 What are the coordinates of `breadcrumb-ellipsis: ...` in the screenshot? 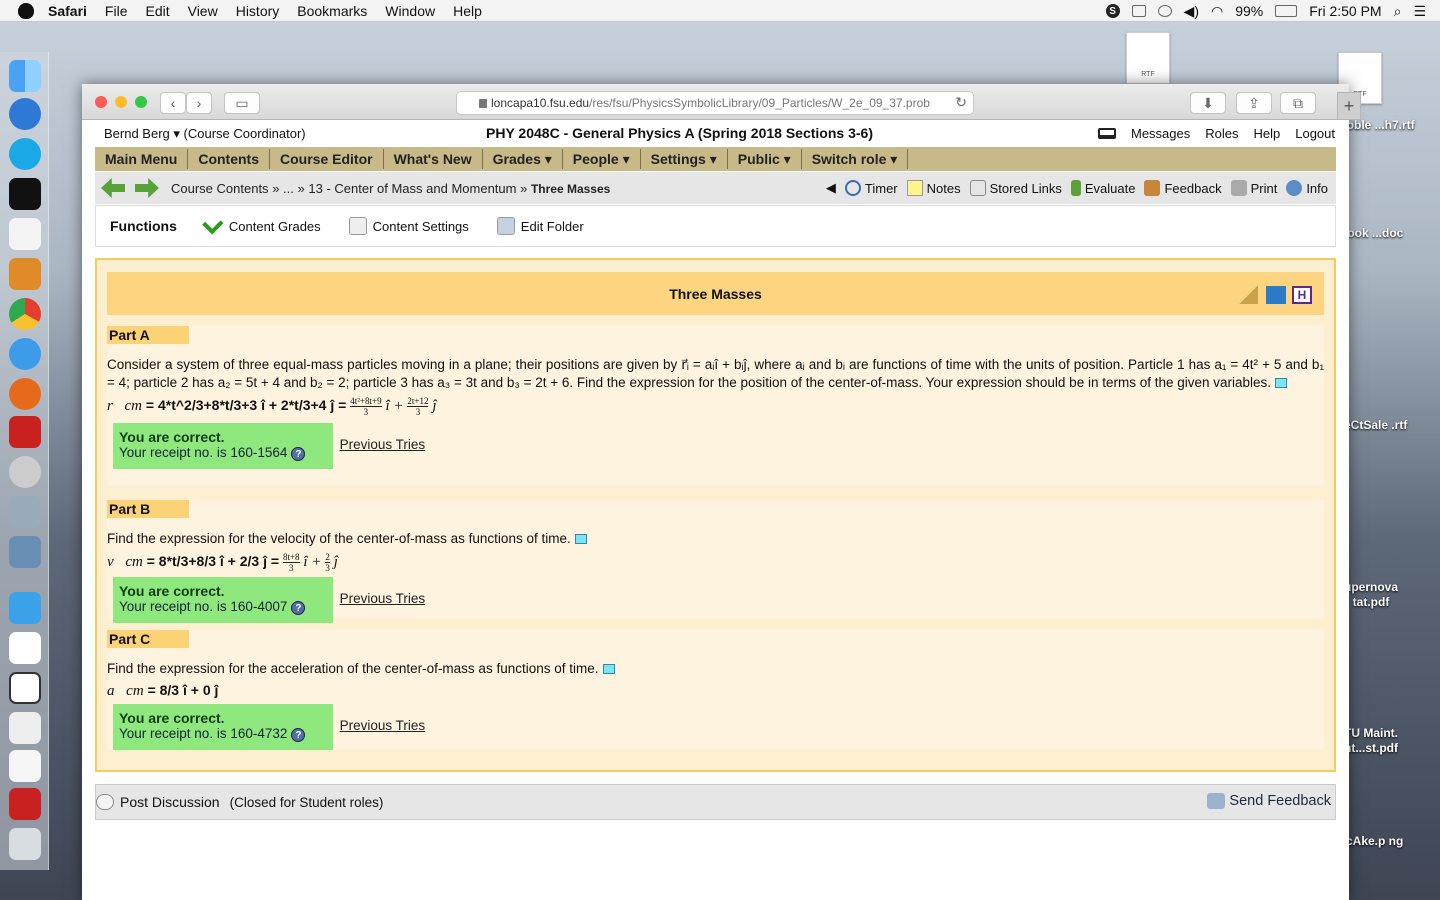 It's located at (288, 188).